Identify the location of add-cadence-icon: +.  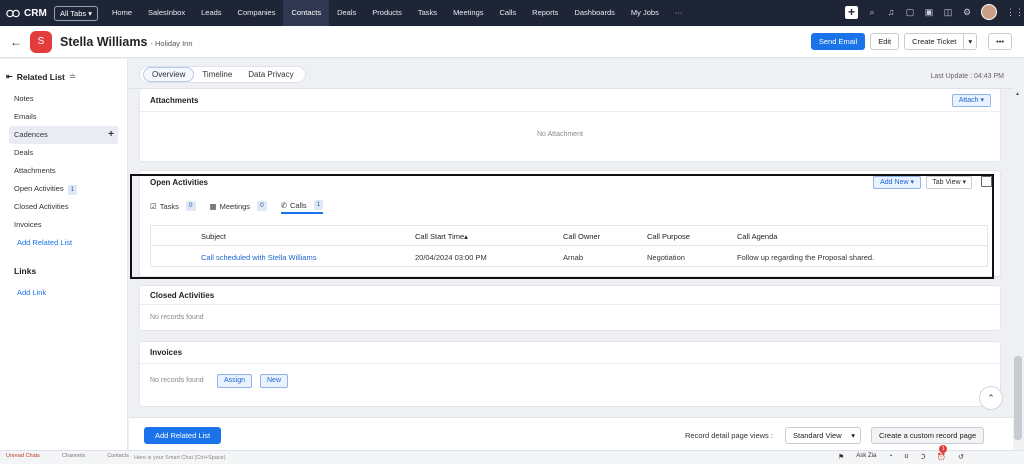
(111, 135).